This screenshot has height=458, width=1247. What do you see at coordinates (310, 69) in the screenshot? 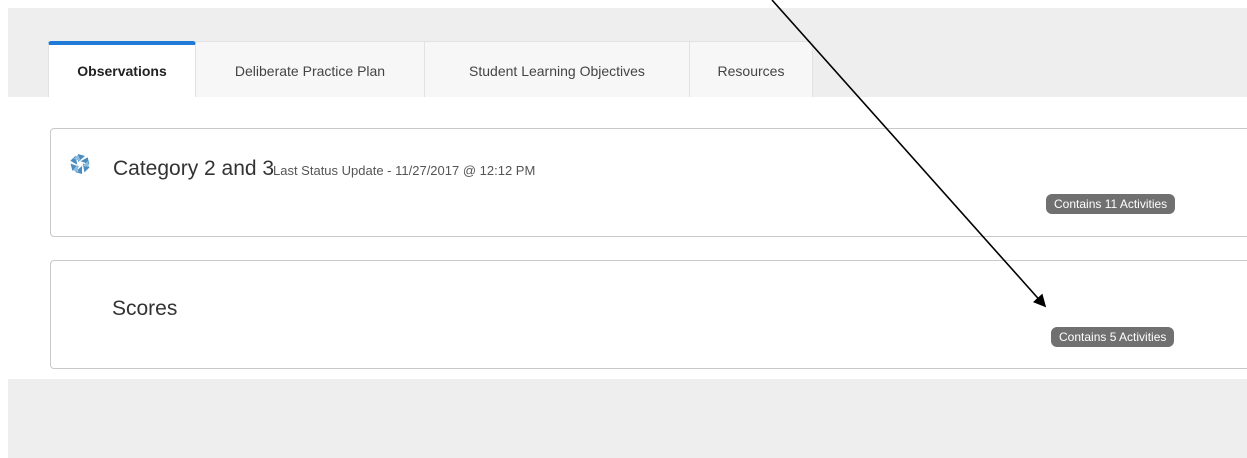
I see `tab-deliberate-practice-plan: Deliberate Practice Plan` at bounding box center [310, 69].